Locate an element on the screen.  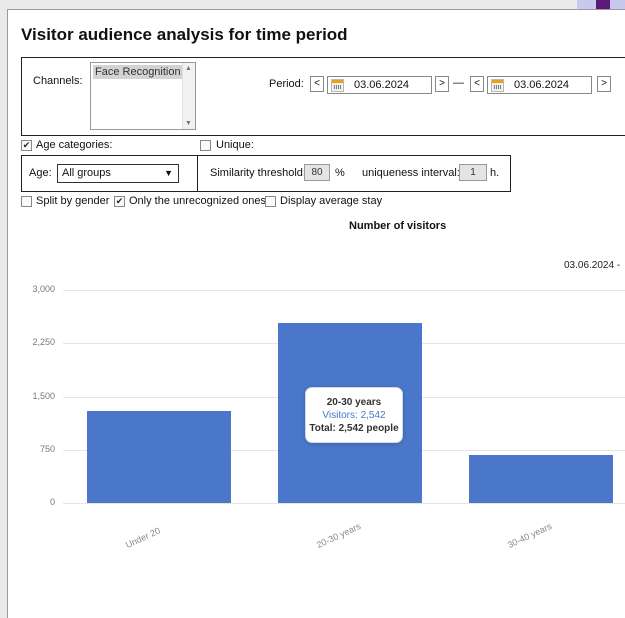
y-tick-label: 0 is located at coordinates (52, 502).